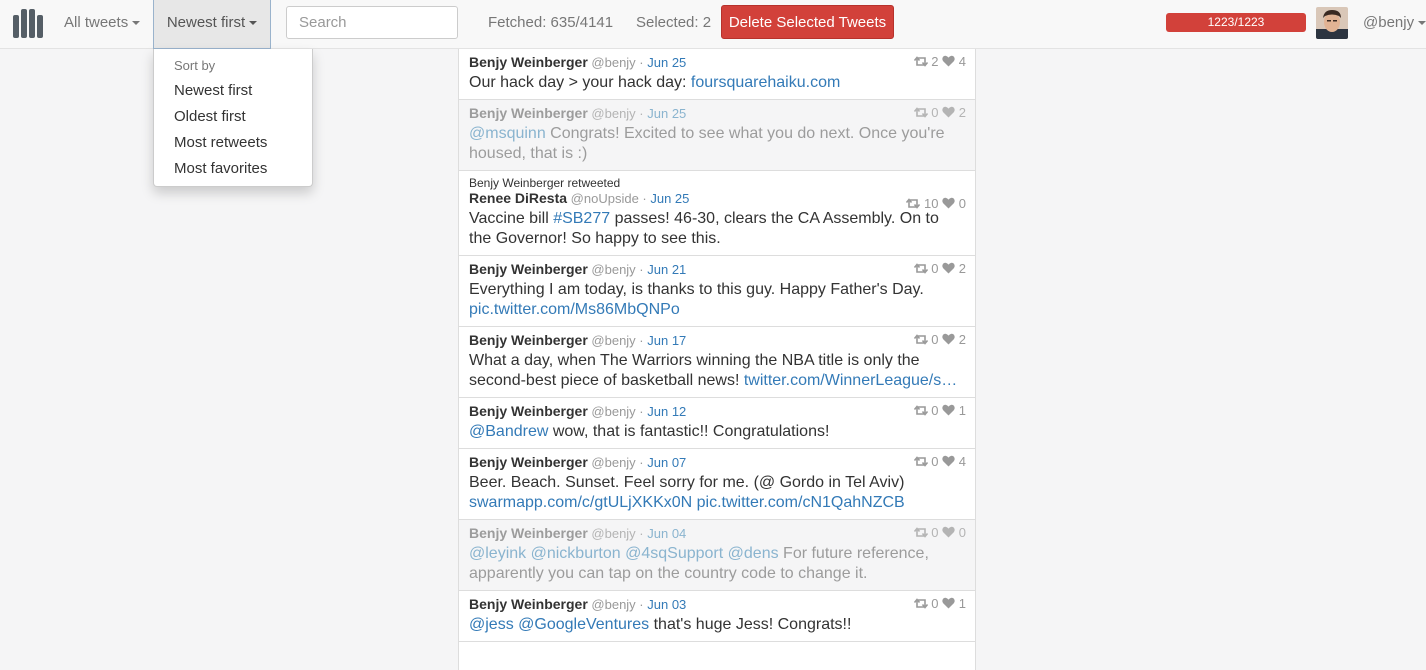 The width and height of the screenshot is (1426, 670). I want to click on selected-count: Selected: 2, so click(674, 22).